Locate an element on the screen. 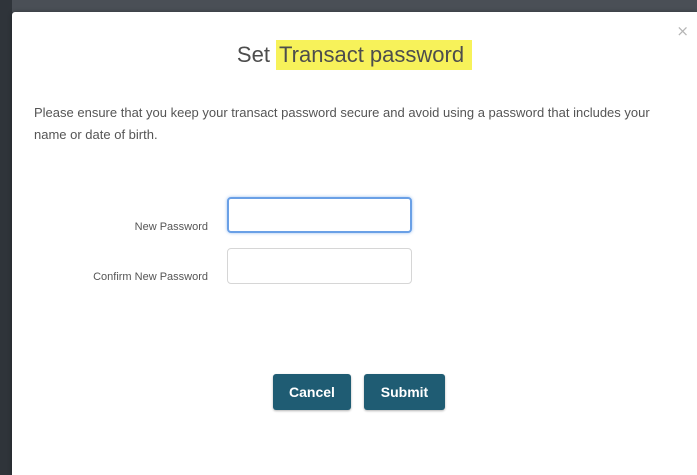  cancel-button: Cancel is located at coordinates (312, 392).